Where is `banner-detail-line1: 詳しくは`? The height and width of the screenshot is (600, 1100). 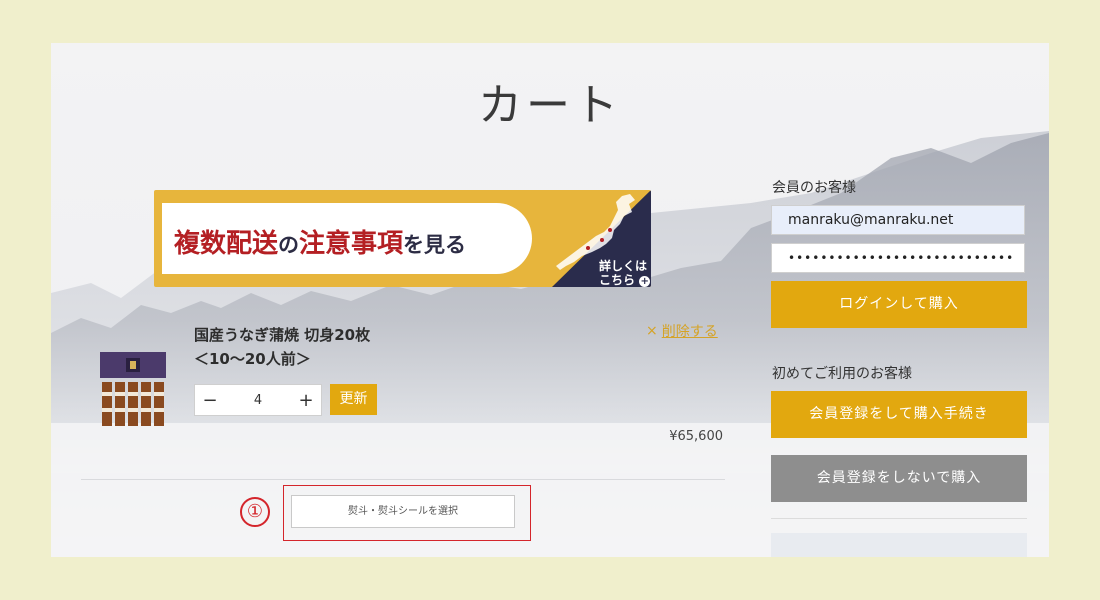 banner-detail-line1: 詳しくは is located at coordinates (623, 266).